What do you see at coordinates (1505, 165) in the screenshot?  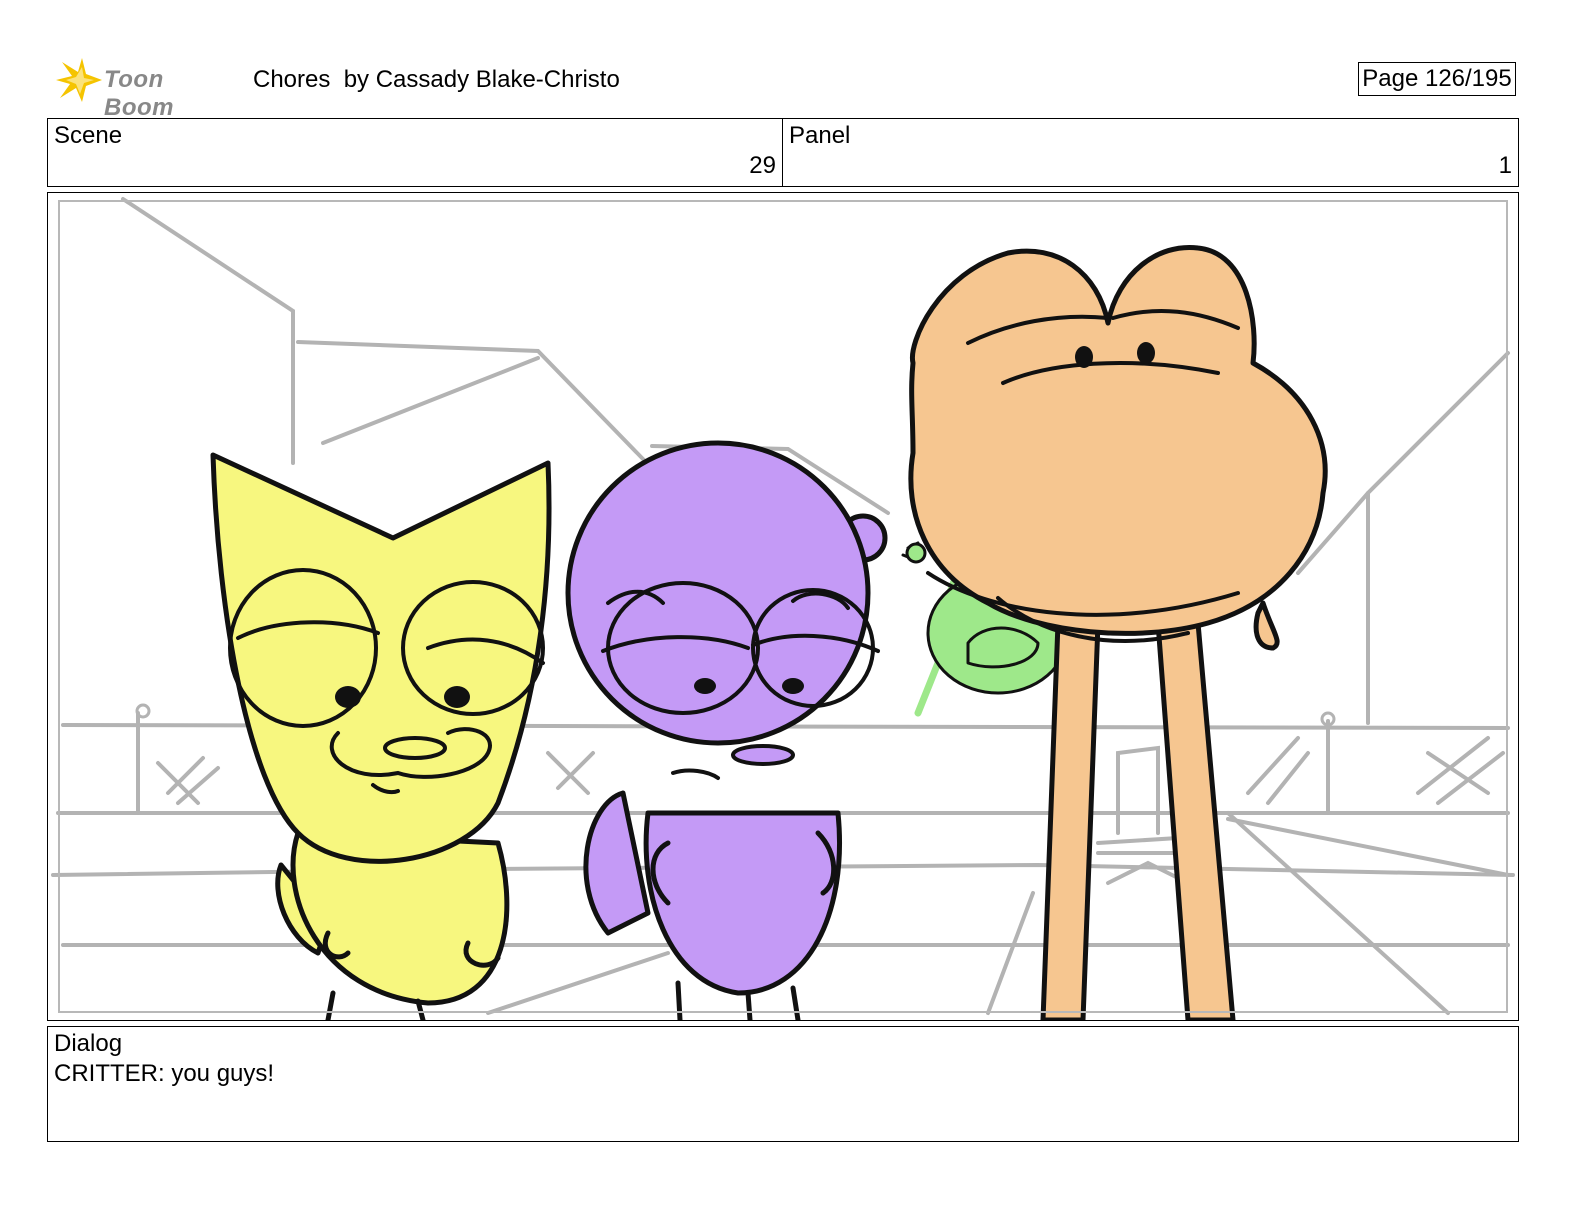 I see `panel-number: 1` at bounding box center [1505, 165].